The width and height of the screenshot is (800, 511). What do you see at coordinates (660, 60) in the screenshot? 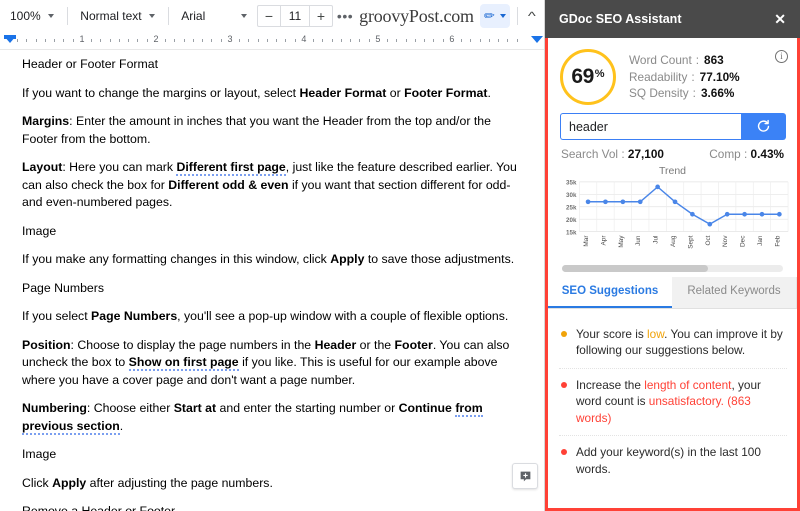
I see `stat-key: Word Count` at bounding box center [660, 60].